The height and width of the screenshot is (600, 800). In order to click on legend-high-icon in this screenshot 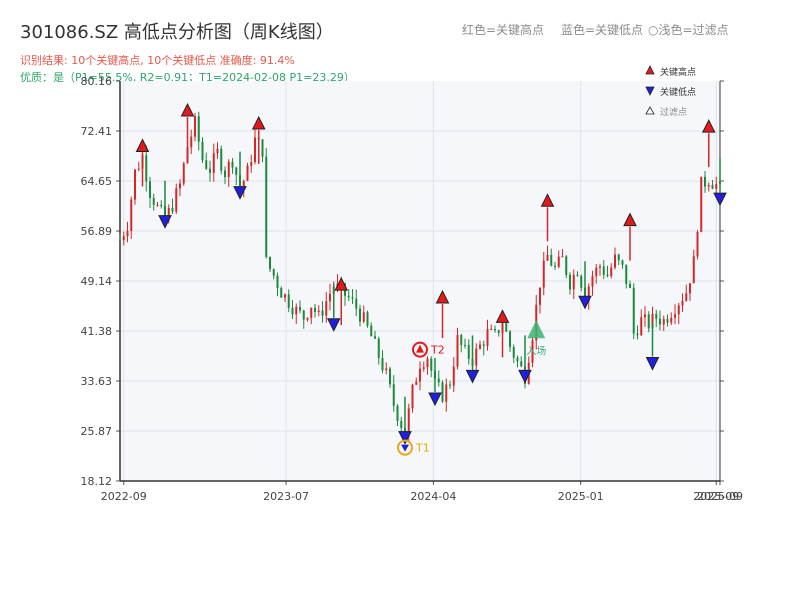, I will do `click(650, 70)`.